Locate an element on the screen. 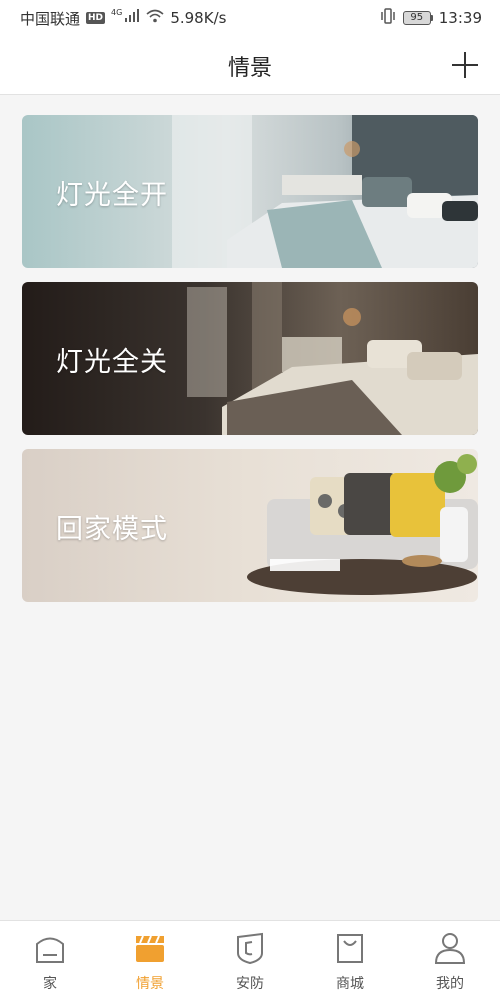  shopping-bag-icon is located at coordinates (350, 948).